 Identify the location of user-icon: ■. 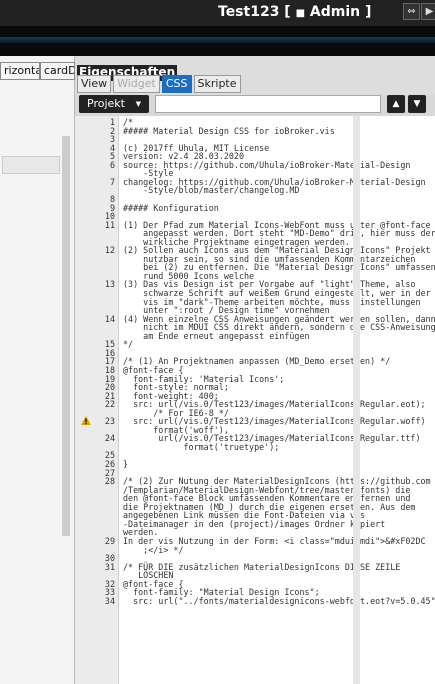
(300, 13).